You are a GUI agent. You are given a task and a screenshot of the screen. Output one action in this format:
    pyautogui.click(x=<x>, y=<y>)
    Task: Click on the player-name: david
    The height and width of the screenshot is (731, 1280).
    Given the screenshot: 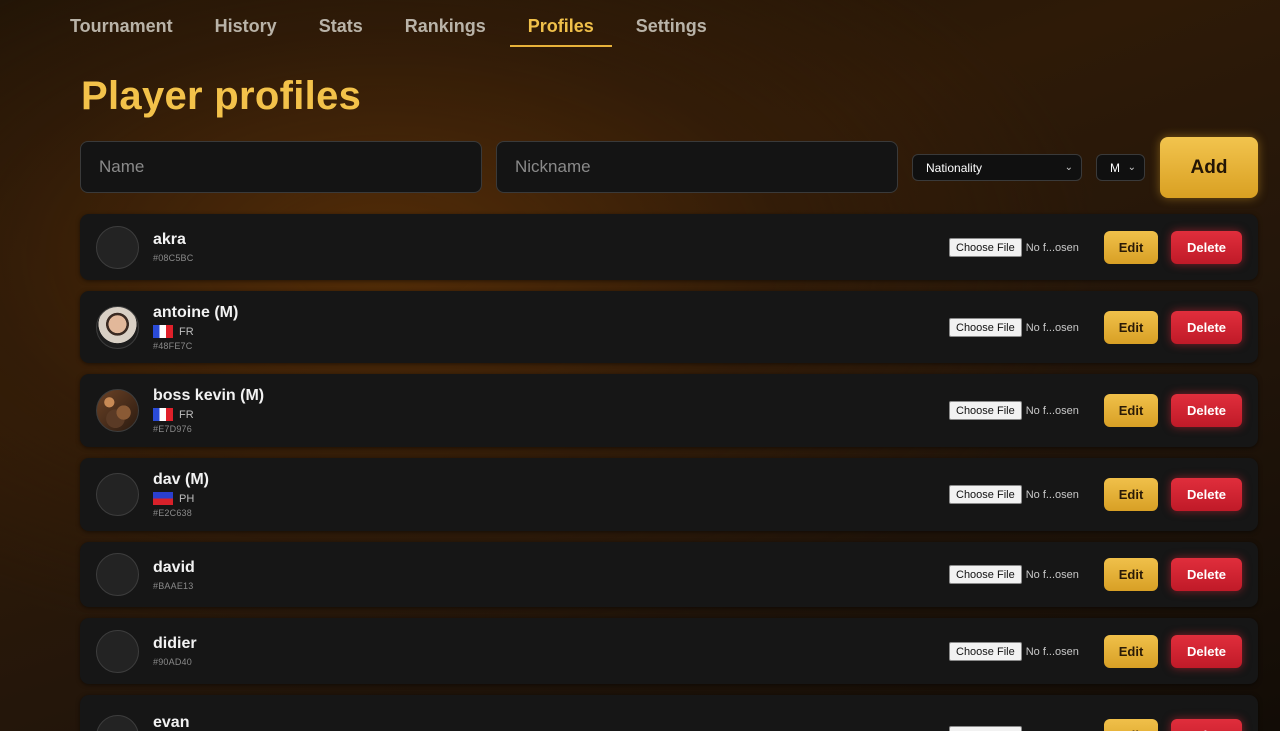 What is the action you would take?
    pyautogui.click(x=174, y=567)
    